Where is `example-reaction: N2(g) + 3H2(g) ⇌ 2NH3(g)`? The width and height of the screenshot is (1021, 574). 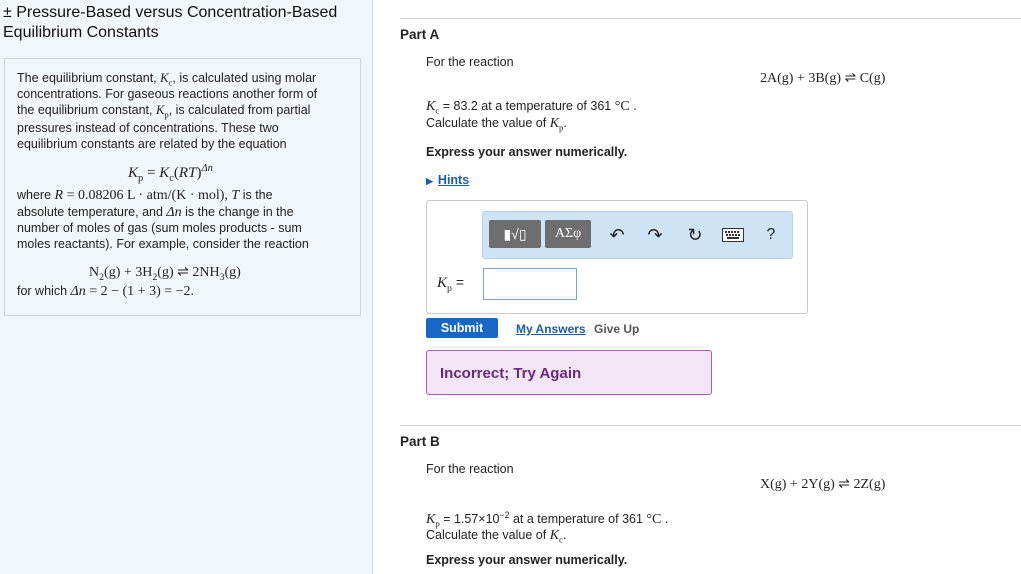
example-reaction: N2(g) + 3H2(g) ⇌ 2NH3(g) is located at coordinates (165, 274).